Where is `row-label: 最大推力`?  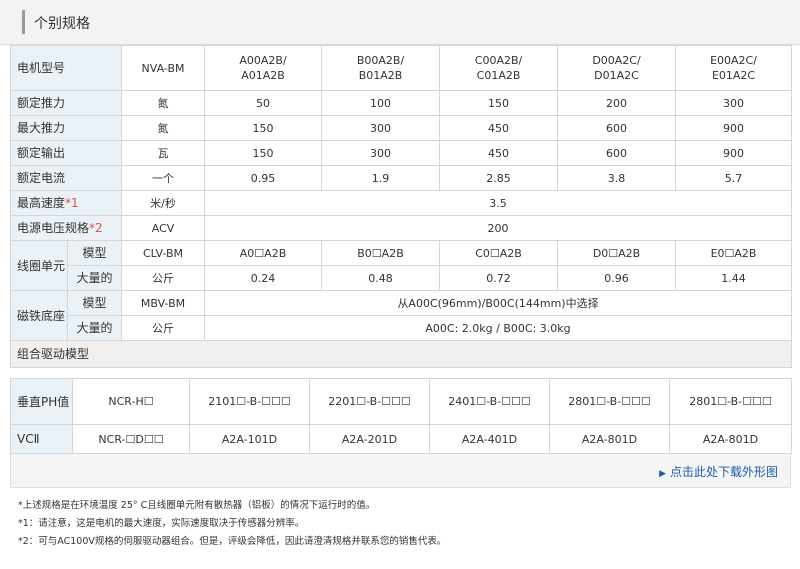
row-label: 最大推力 is located at coordinates (66, 128).